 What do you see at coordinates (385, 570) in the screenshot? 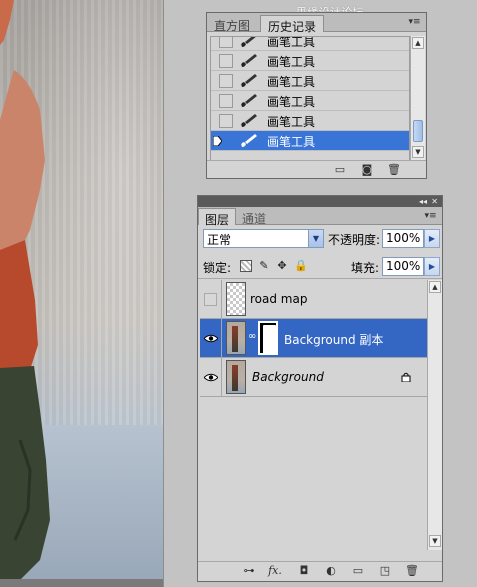
I see `new-layer-icon: ◳` at bounding box center [385, 570].